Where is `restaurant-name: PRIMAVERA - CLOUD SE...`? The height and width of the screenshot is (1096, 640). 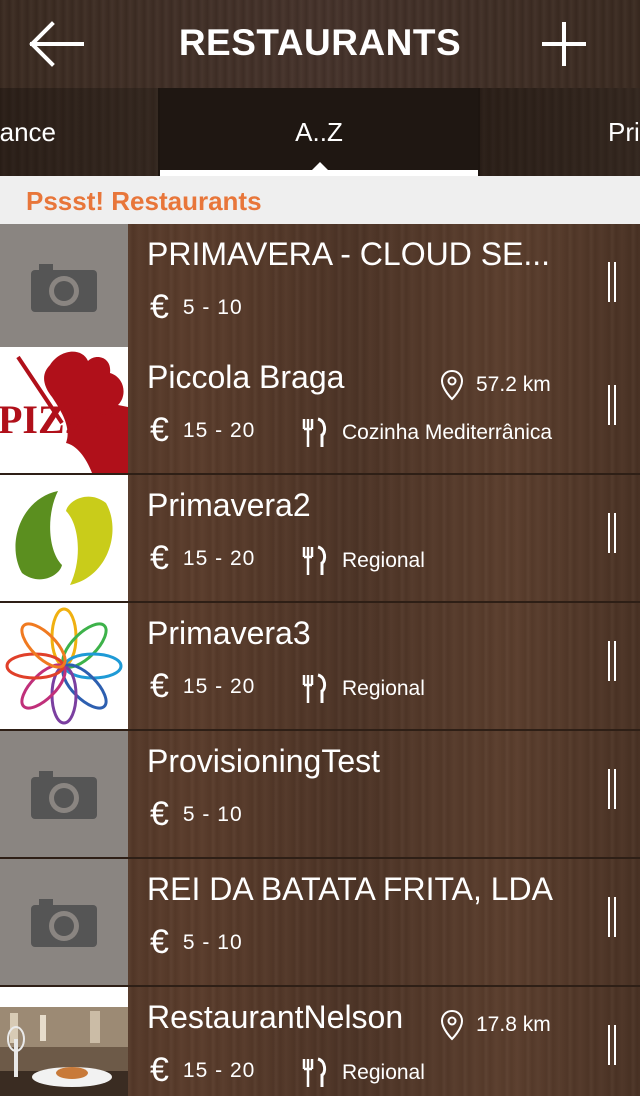
restaurant-name: PRIMAVERA - CLOUD SE... is located at coordinates (349, 254).